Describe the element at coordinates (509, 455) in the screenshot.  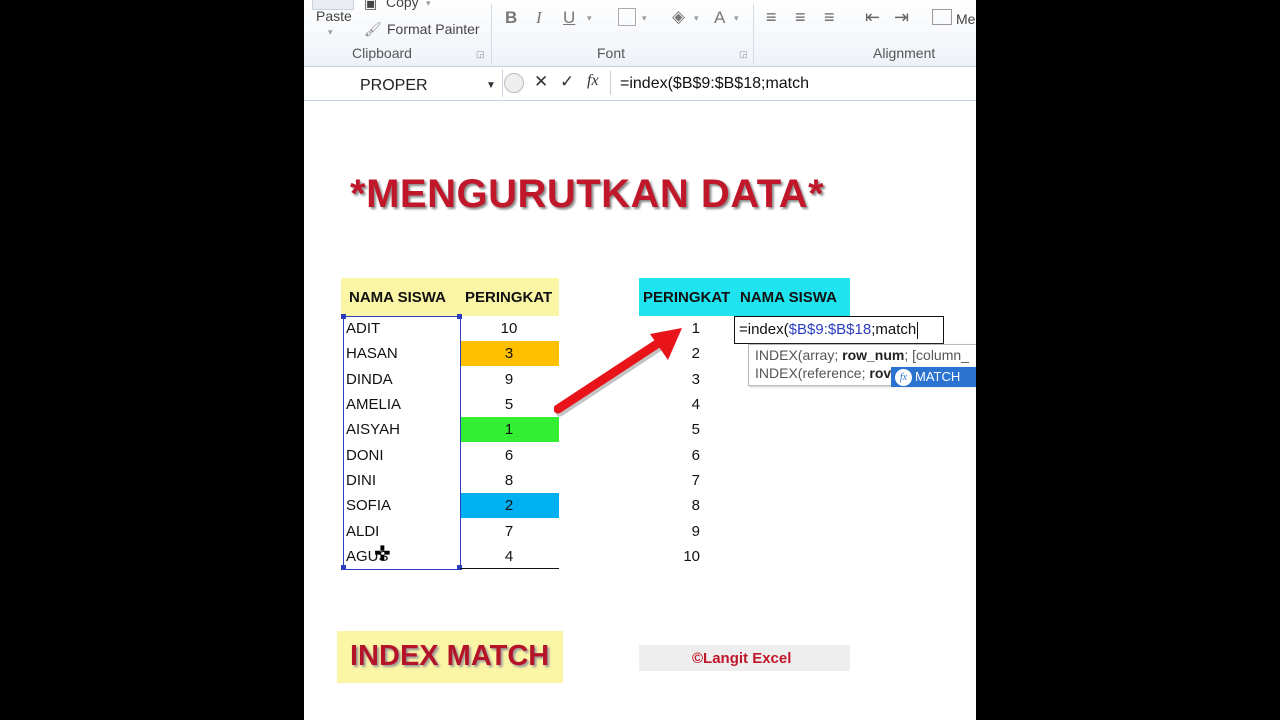
I see `student-rank: 6` at that location.